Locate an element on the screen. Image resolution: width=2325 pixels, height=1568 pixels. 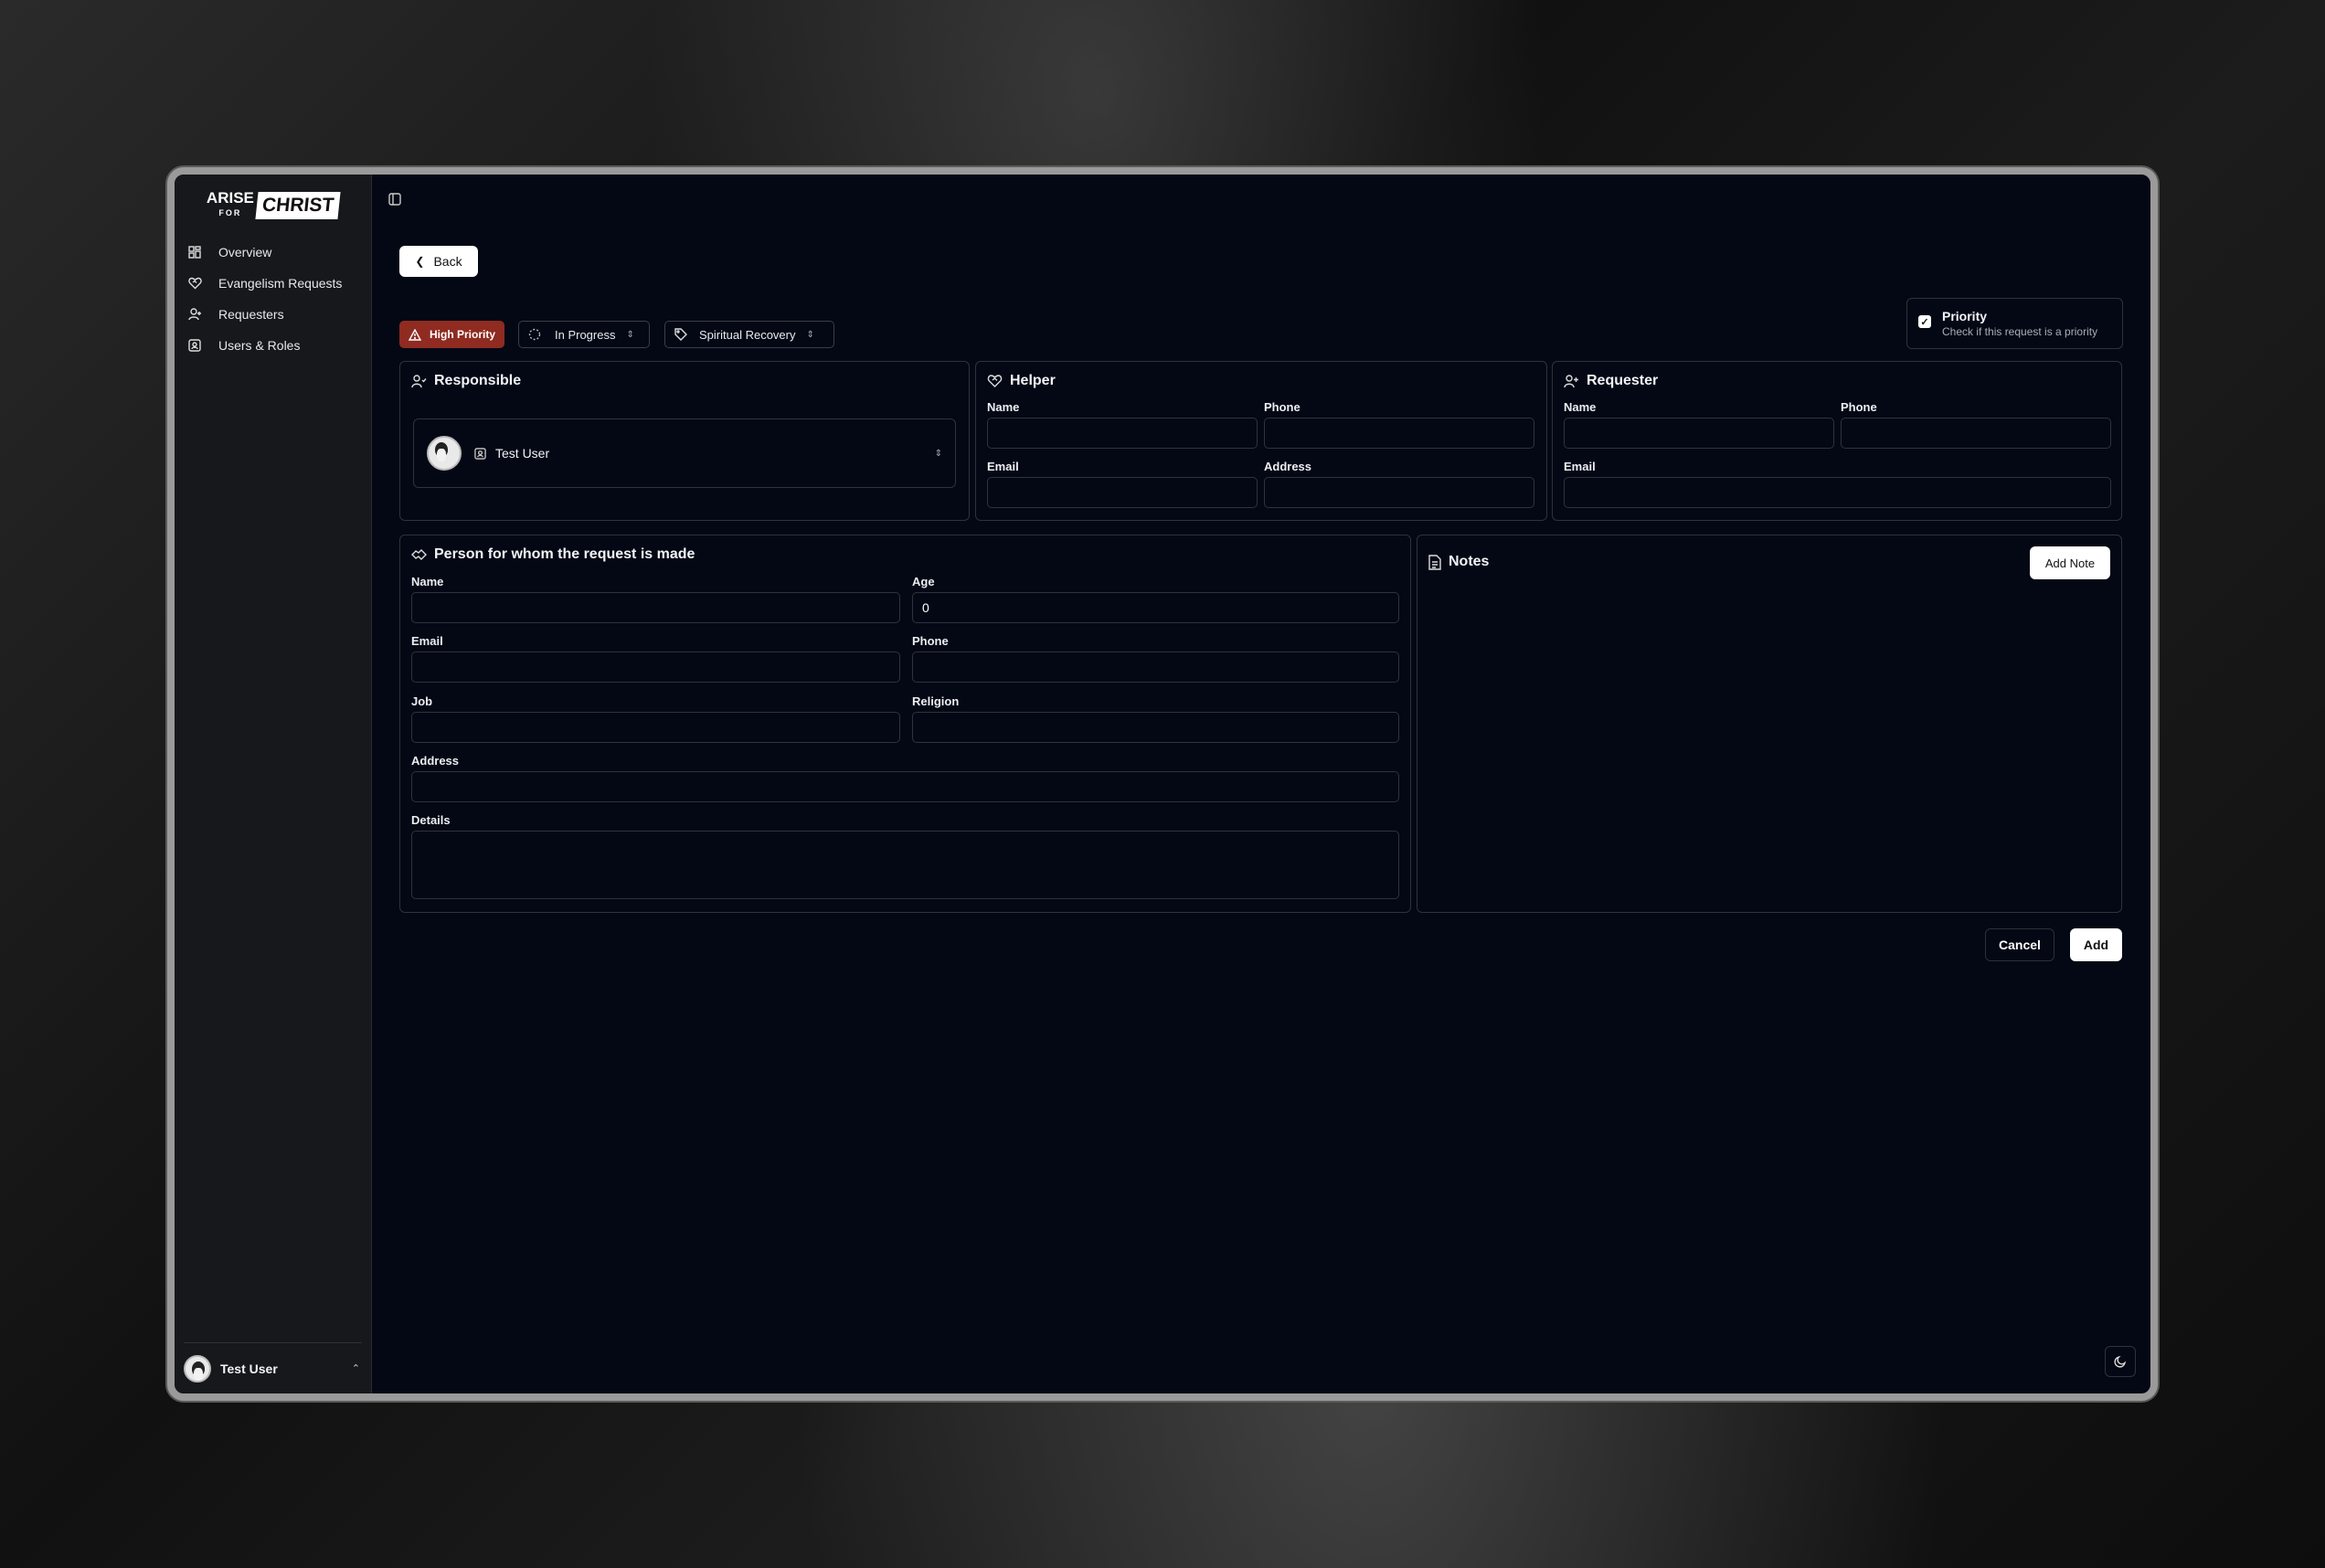
sidebar-item-requesters: Requesters is located at coordinates (273, 315).